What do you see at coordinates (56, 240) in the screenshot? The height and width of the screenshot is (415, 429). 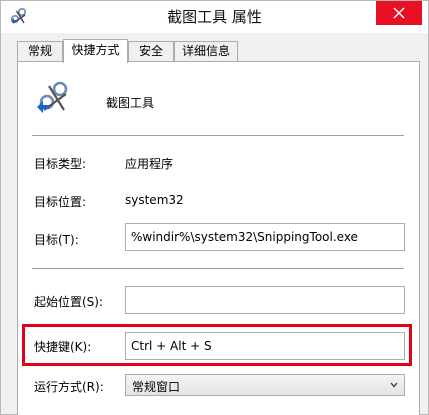 I see `target-label: 目标(T):` at bounding box center [56, 240].